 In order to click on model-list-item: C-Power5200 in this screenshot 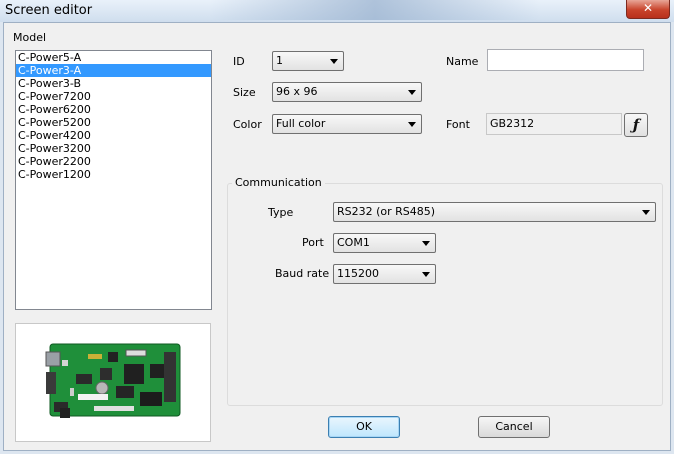, I will do `click(113, 122)`.